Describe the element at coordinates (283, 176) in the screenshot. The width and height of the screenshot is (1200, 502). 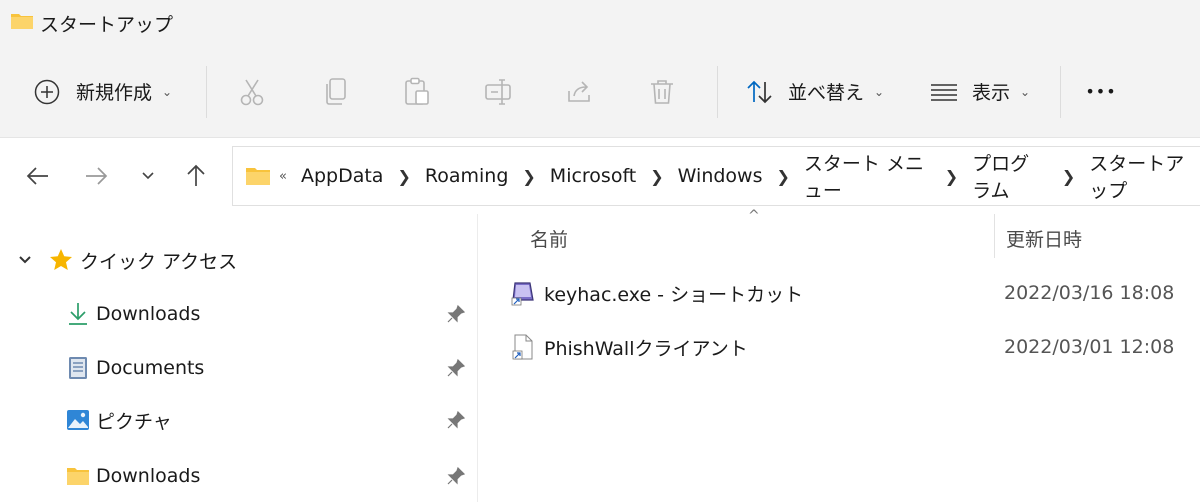
I see `overflow-indicator: «` at that location.